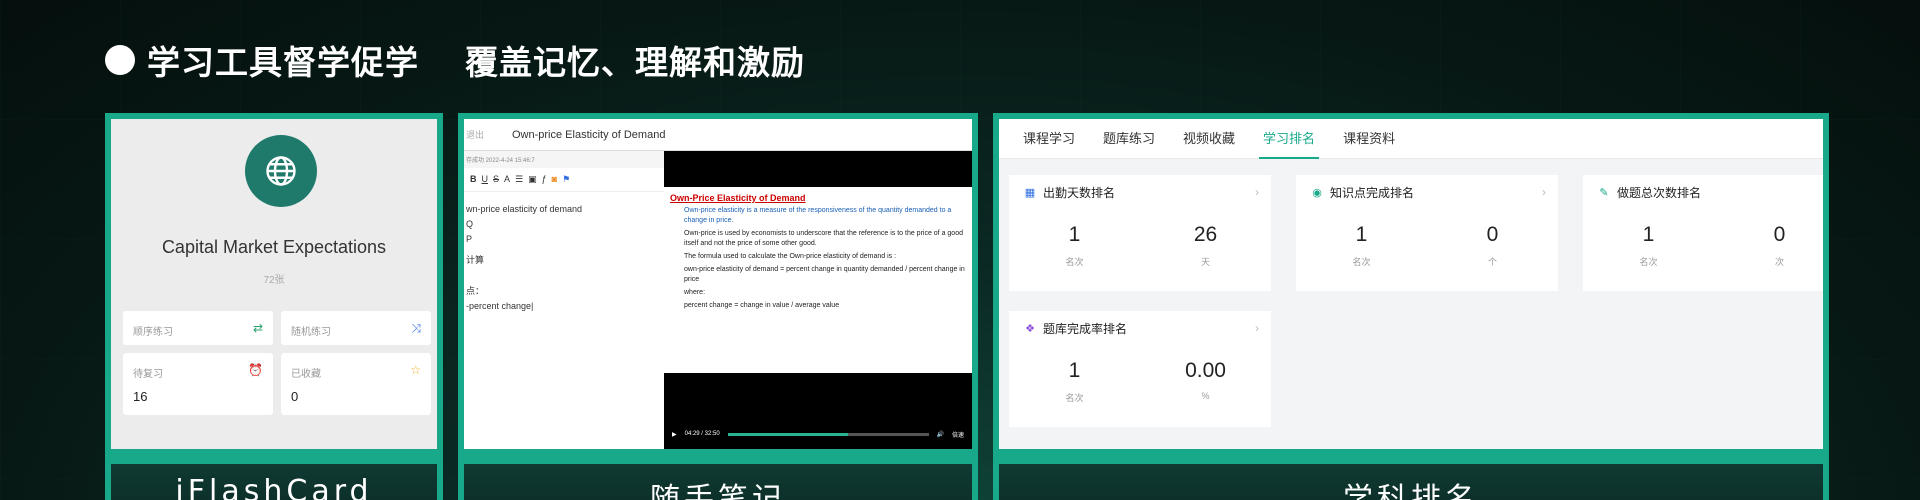 Image resolution: width=1920 pixels, height=500 pixels. I want to click on progress-bar, so click(828, 434).